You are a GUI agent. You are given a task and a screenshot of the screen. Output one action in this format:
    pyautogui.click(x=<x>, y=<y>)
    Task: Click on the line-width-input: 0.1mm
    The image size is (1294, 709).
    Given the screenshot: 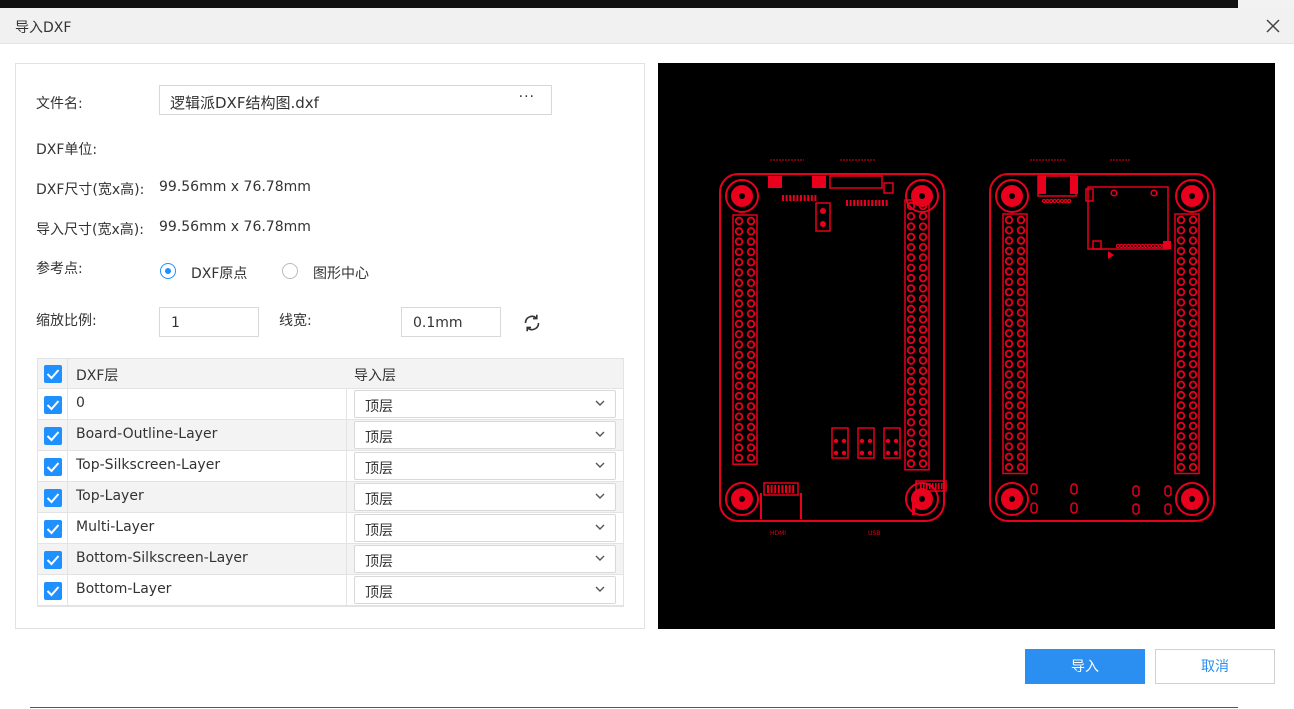 What is the action you would take?
    pyautogui.click(x=451, y=322)
    